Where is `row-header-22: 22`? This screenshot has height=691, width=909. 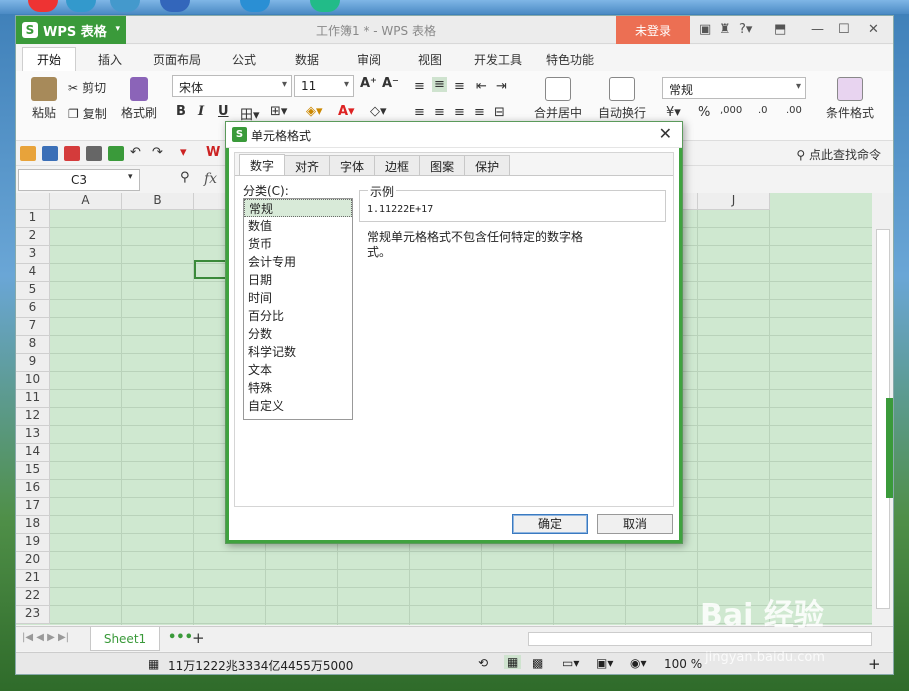 row-header-22: 22 is located at coordinates (33, 597).